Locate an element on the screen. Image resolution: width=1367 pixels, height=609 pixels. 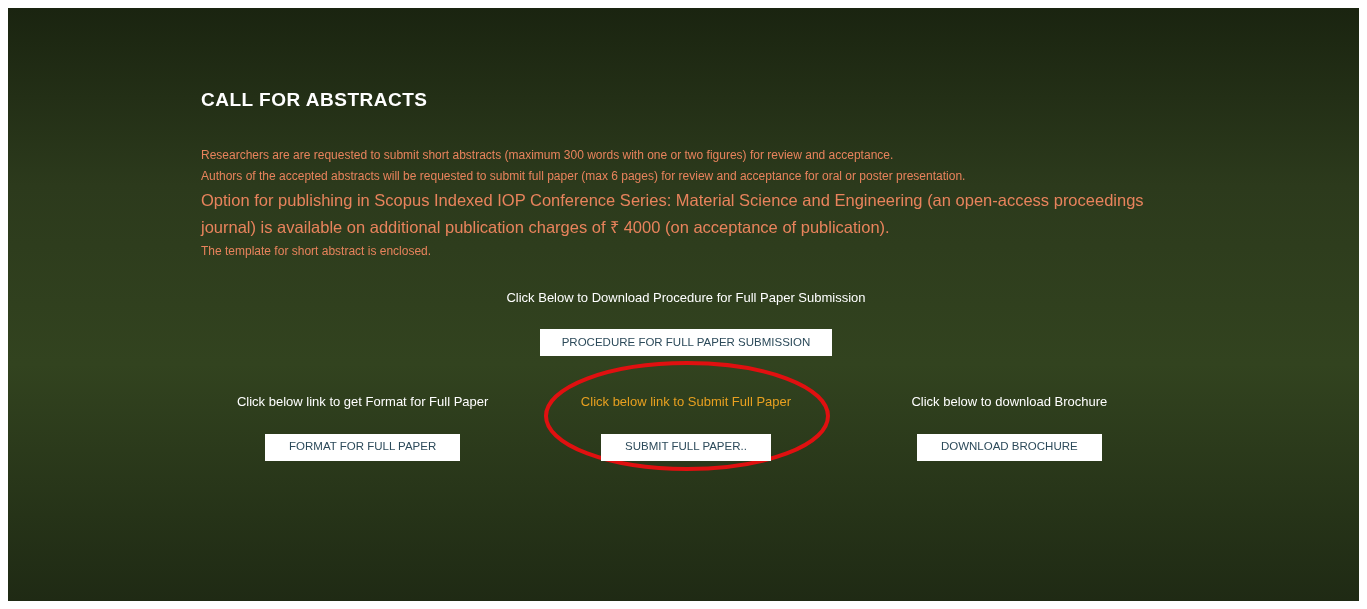
procedure-button: PROCEDURE FOR FULL PAPER SUBMISSION is located at coordinates (686, 342).